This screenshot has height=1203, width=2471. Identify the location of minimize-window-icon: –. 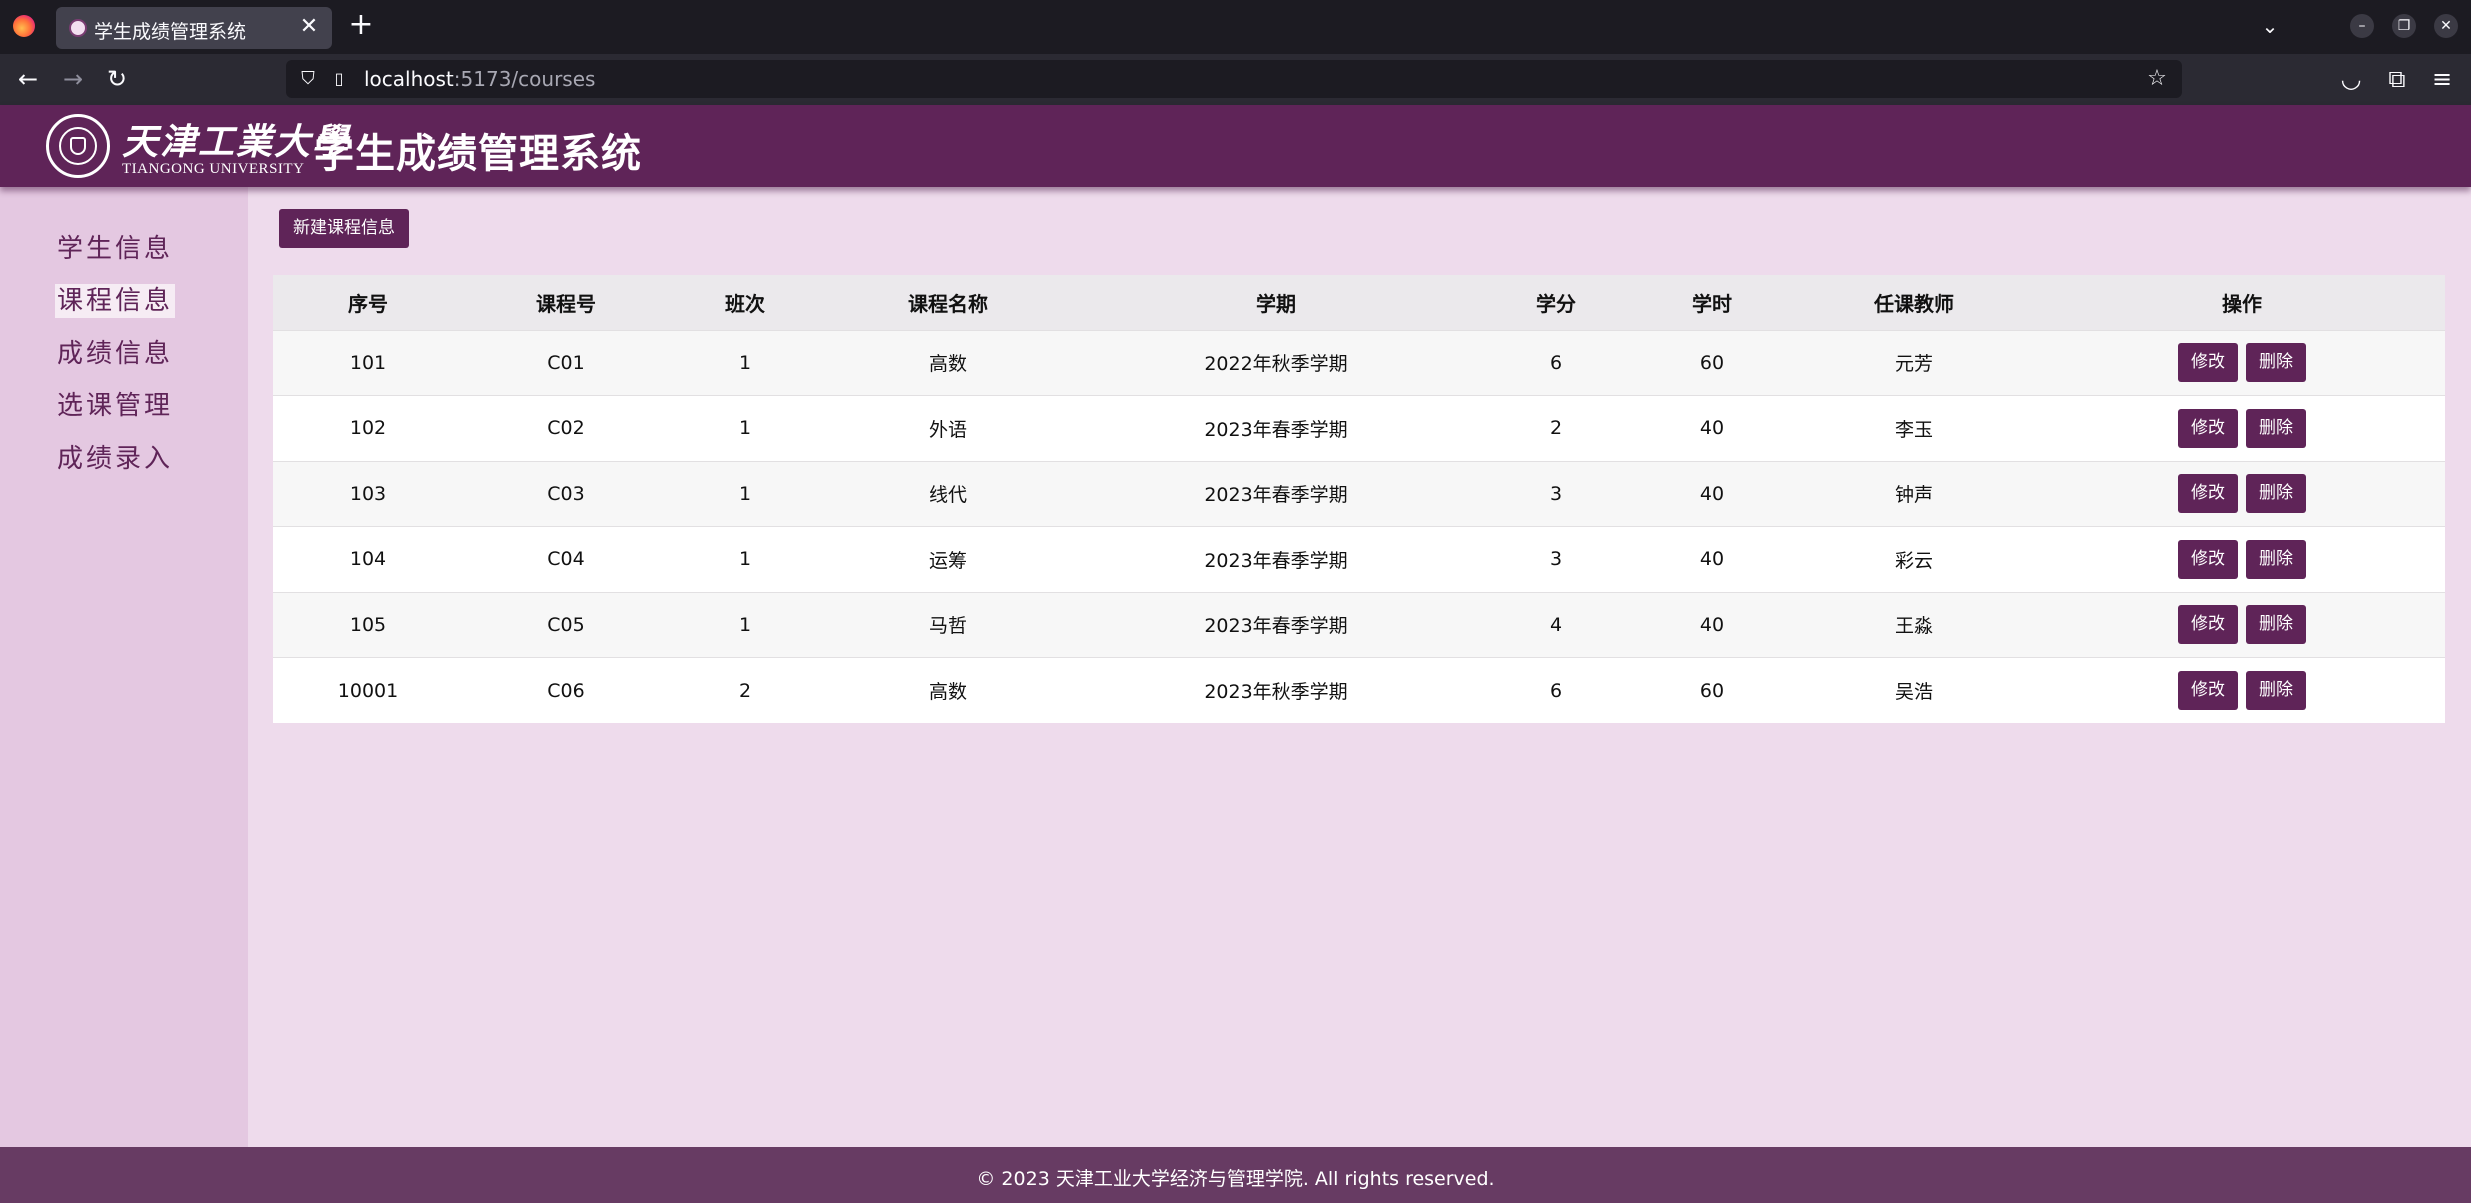
(2362, 26).